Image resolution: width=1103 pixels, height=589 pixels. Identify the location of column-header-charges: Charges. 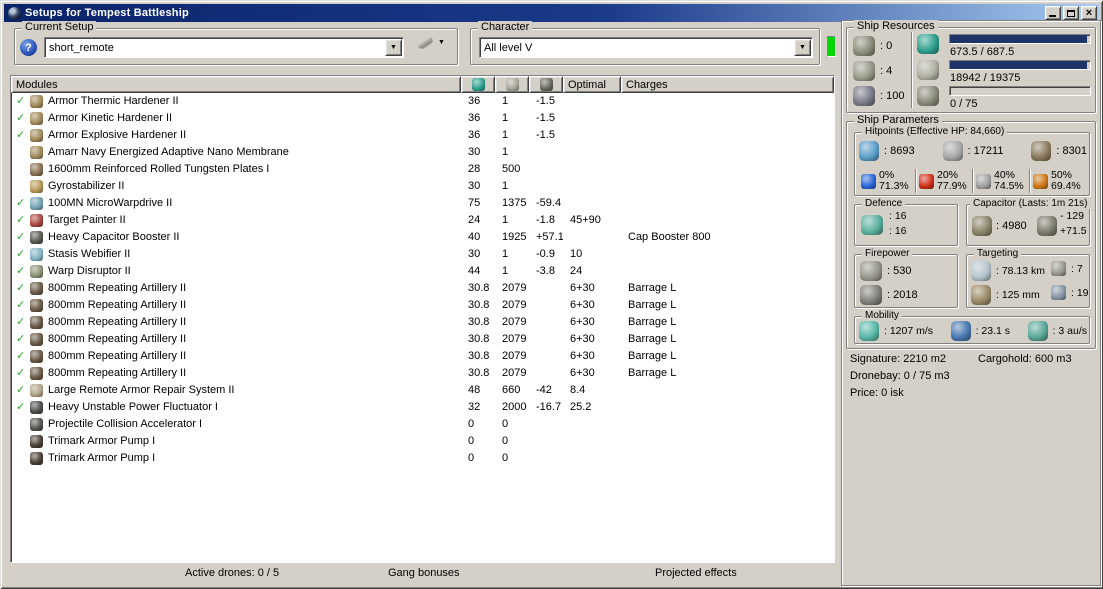
(727, 84).